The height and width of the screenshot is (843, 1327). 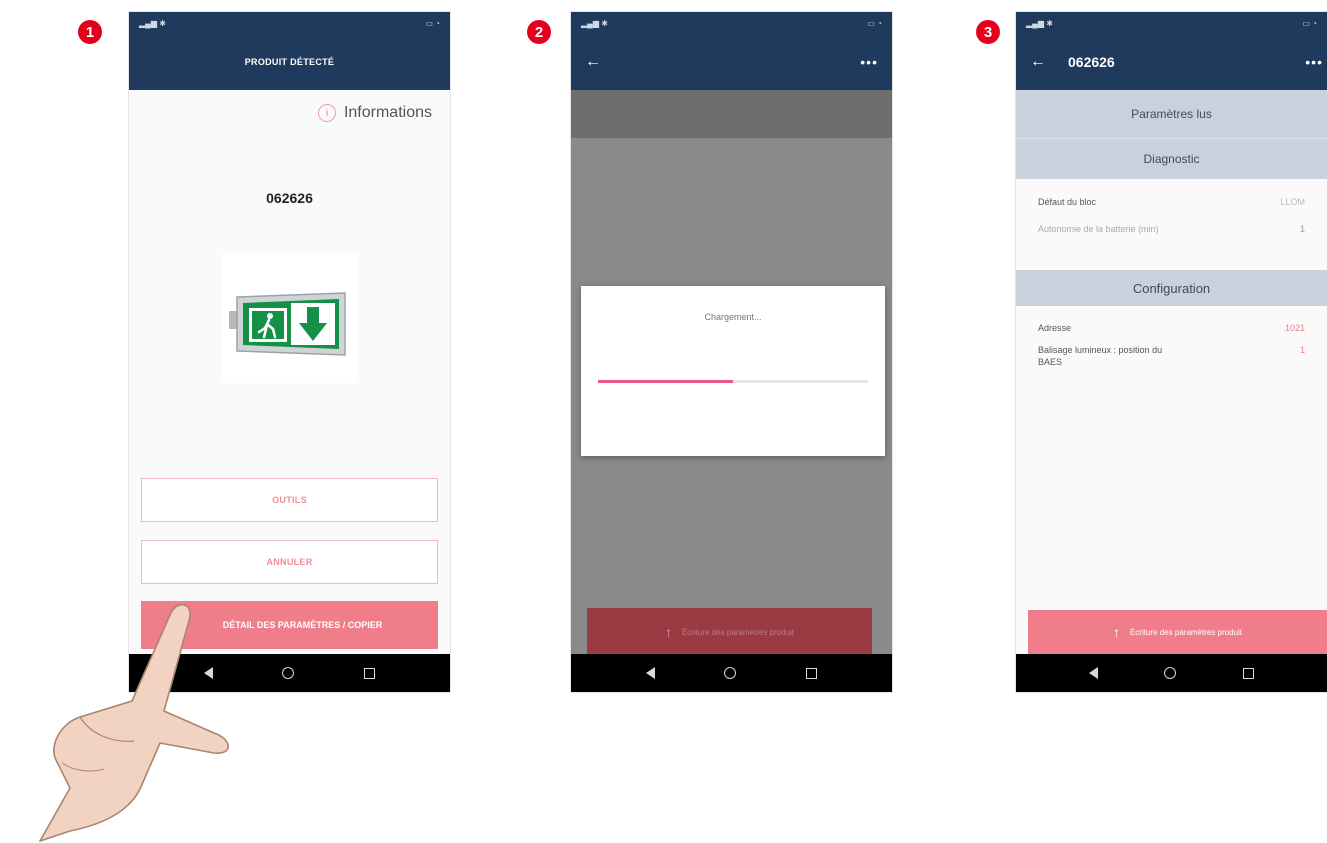 What do you see at coordinates (1294, 328) in the screenshot?
I see `row-value: 1021` at bounding box center [1294, 328].